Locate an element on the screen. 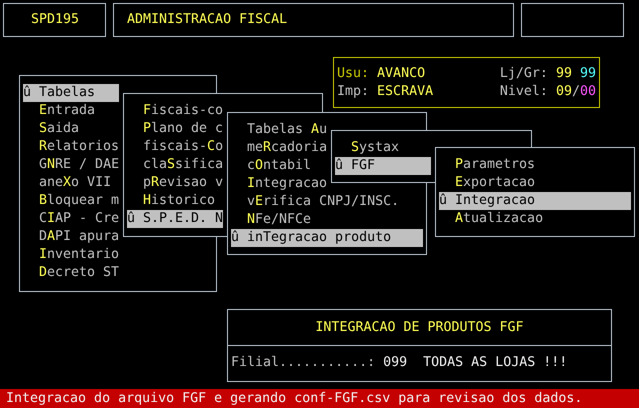 The height and width of the screenshot is (408, 639). menu-item: Tabelas Au is located at coordinates (327, 130).